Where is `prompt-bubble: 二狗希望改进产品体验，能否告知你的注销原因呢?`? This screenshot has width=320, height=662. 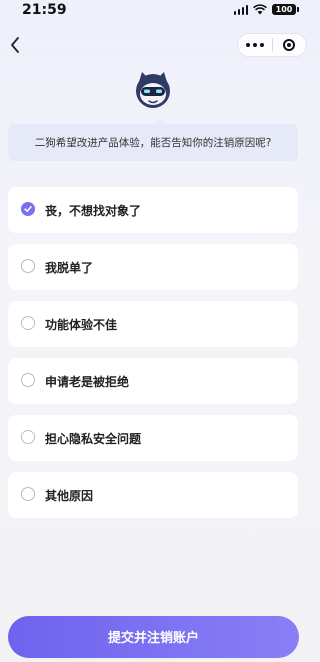
prompt-bubble: 二狗希望改进产品体验，能否告知你的注销原因呢? is located at coordinates (153, 139).